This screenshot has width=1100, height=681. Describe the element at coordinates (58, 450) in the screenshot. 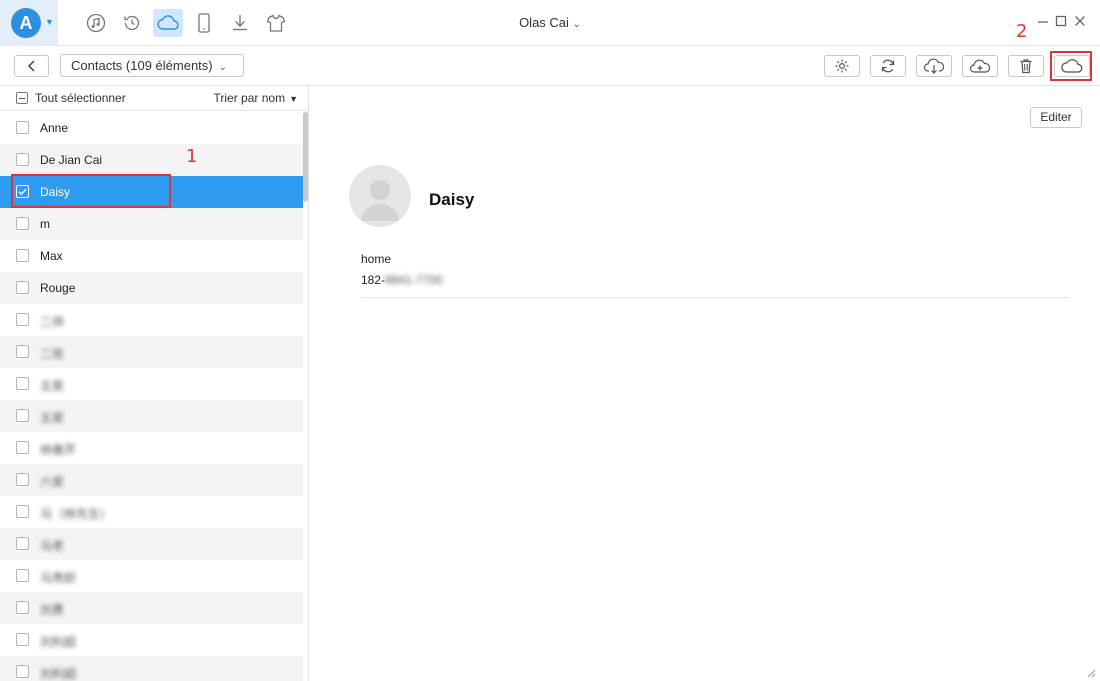

I see `contact-list-name: 林春芹` at that location.